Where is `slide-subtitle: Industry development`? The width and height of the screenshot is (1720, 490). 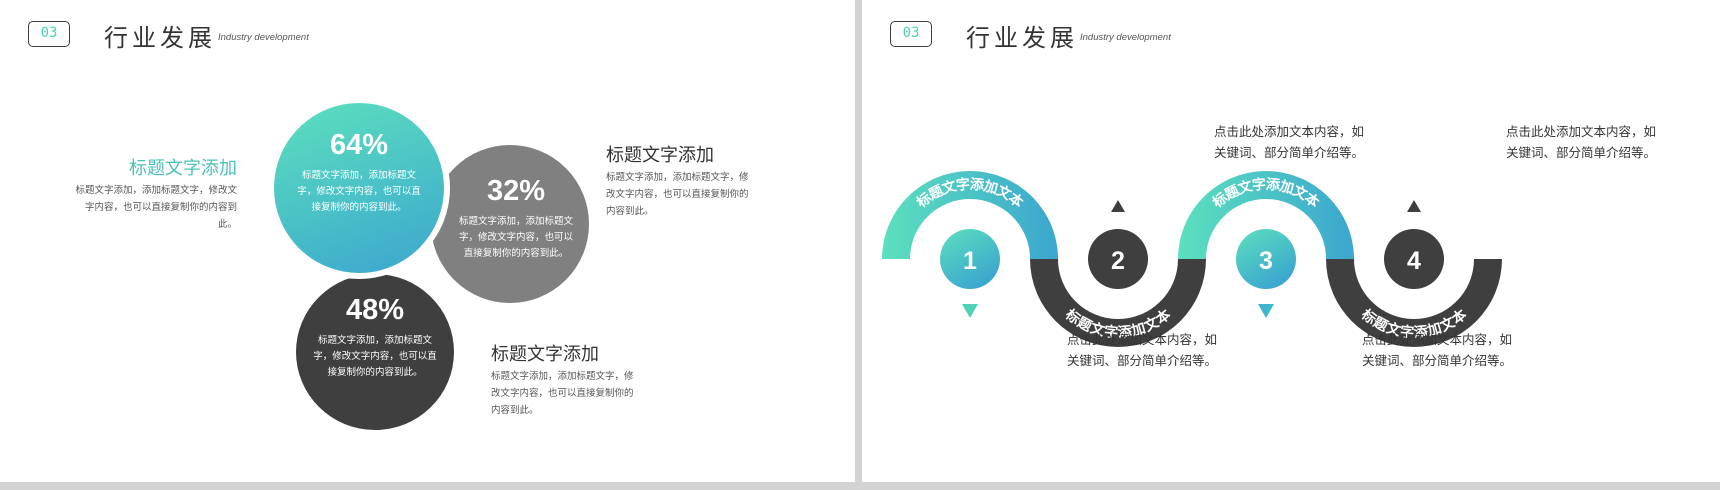 slide-subtitle: Industry development is located at coordinates (263, 37).